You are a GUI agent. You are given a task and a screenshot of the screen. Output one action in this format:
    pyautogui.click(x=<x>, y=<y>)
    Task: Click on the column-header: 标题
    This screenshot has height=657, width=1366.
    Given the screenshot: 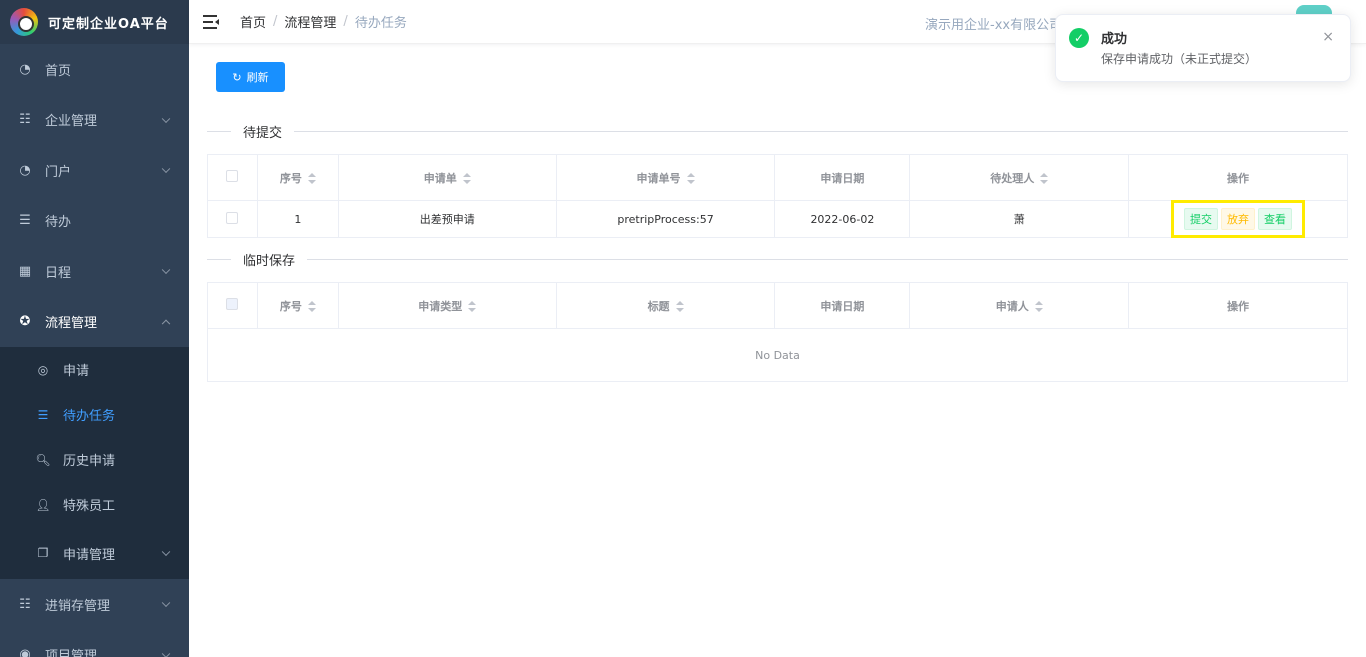 What is the action you would take?
    pyautogui.click(x=665, y=305)
    